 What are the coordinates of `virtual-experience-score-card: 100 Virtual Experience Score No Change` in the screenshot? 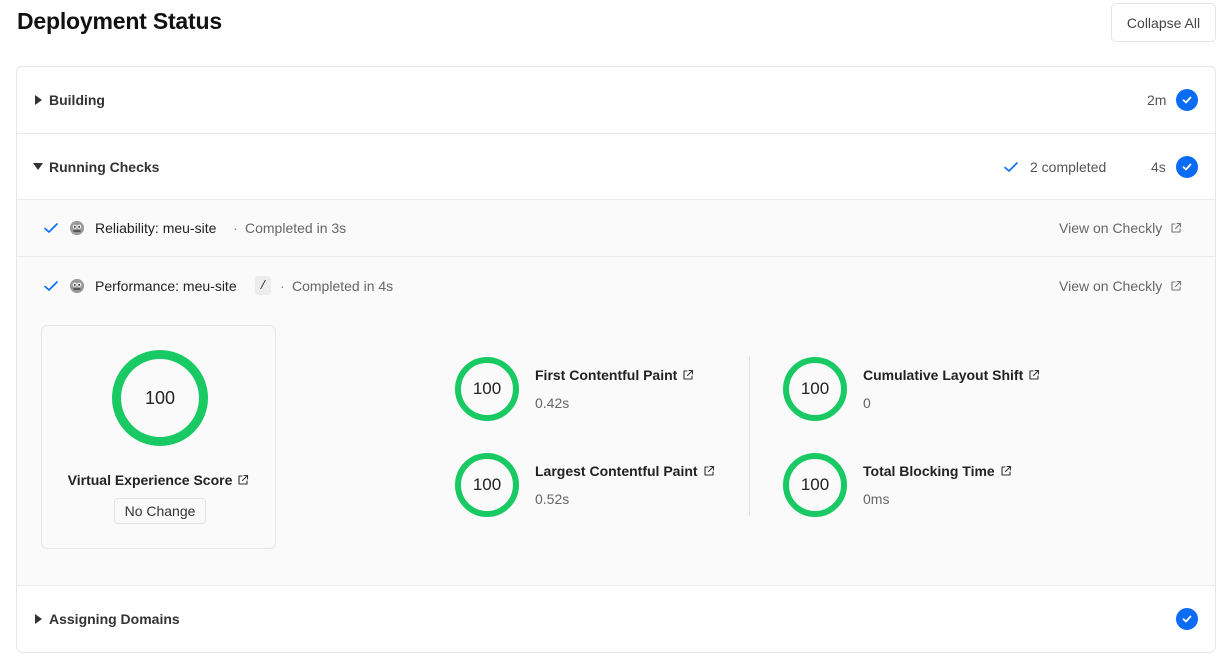 It's located at (158, 437).